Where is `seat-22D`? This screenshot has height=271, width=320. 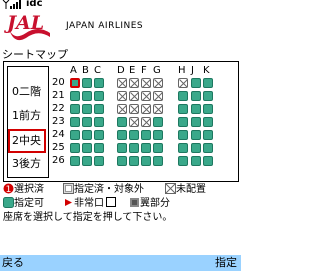 seat-22D is located at coordinates (122, 109).